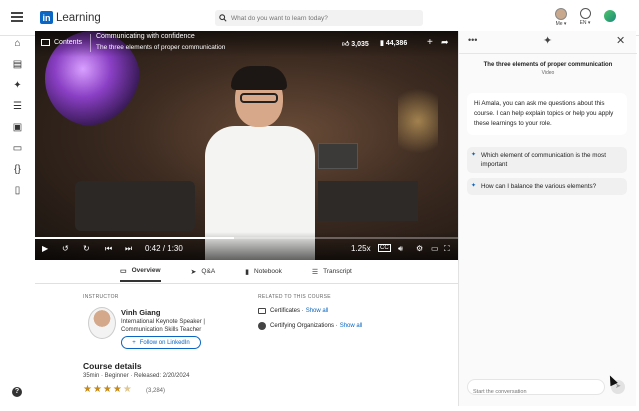  Describe the element at coordinates (164, 248) in the screenshot. I see `time-readout: 0:42 / 1:30` at that location.